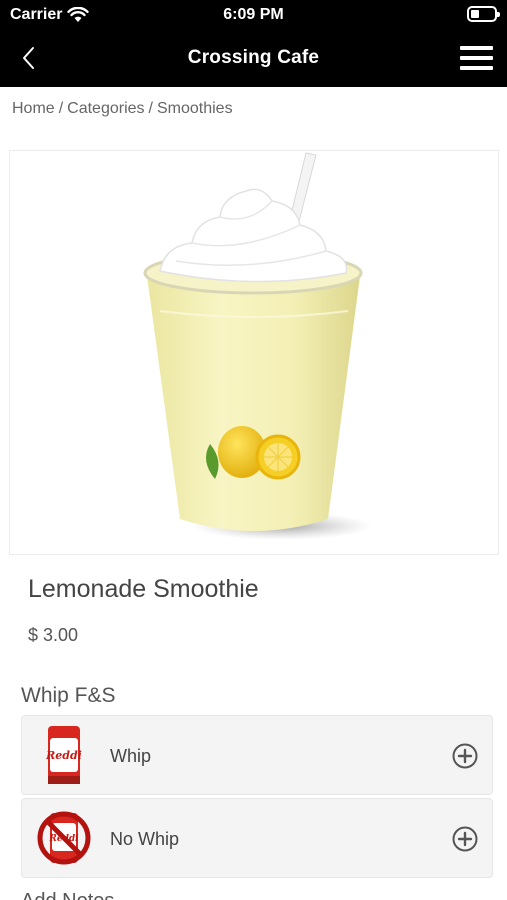 The height and width of the screenshot is (900, 507). Describe the element at coordinates (53, 635) in the screenshot. I see `product-price: $ 3.00` at that location.